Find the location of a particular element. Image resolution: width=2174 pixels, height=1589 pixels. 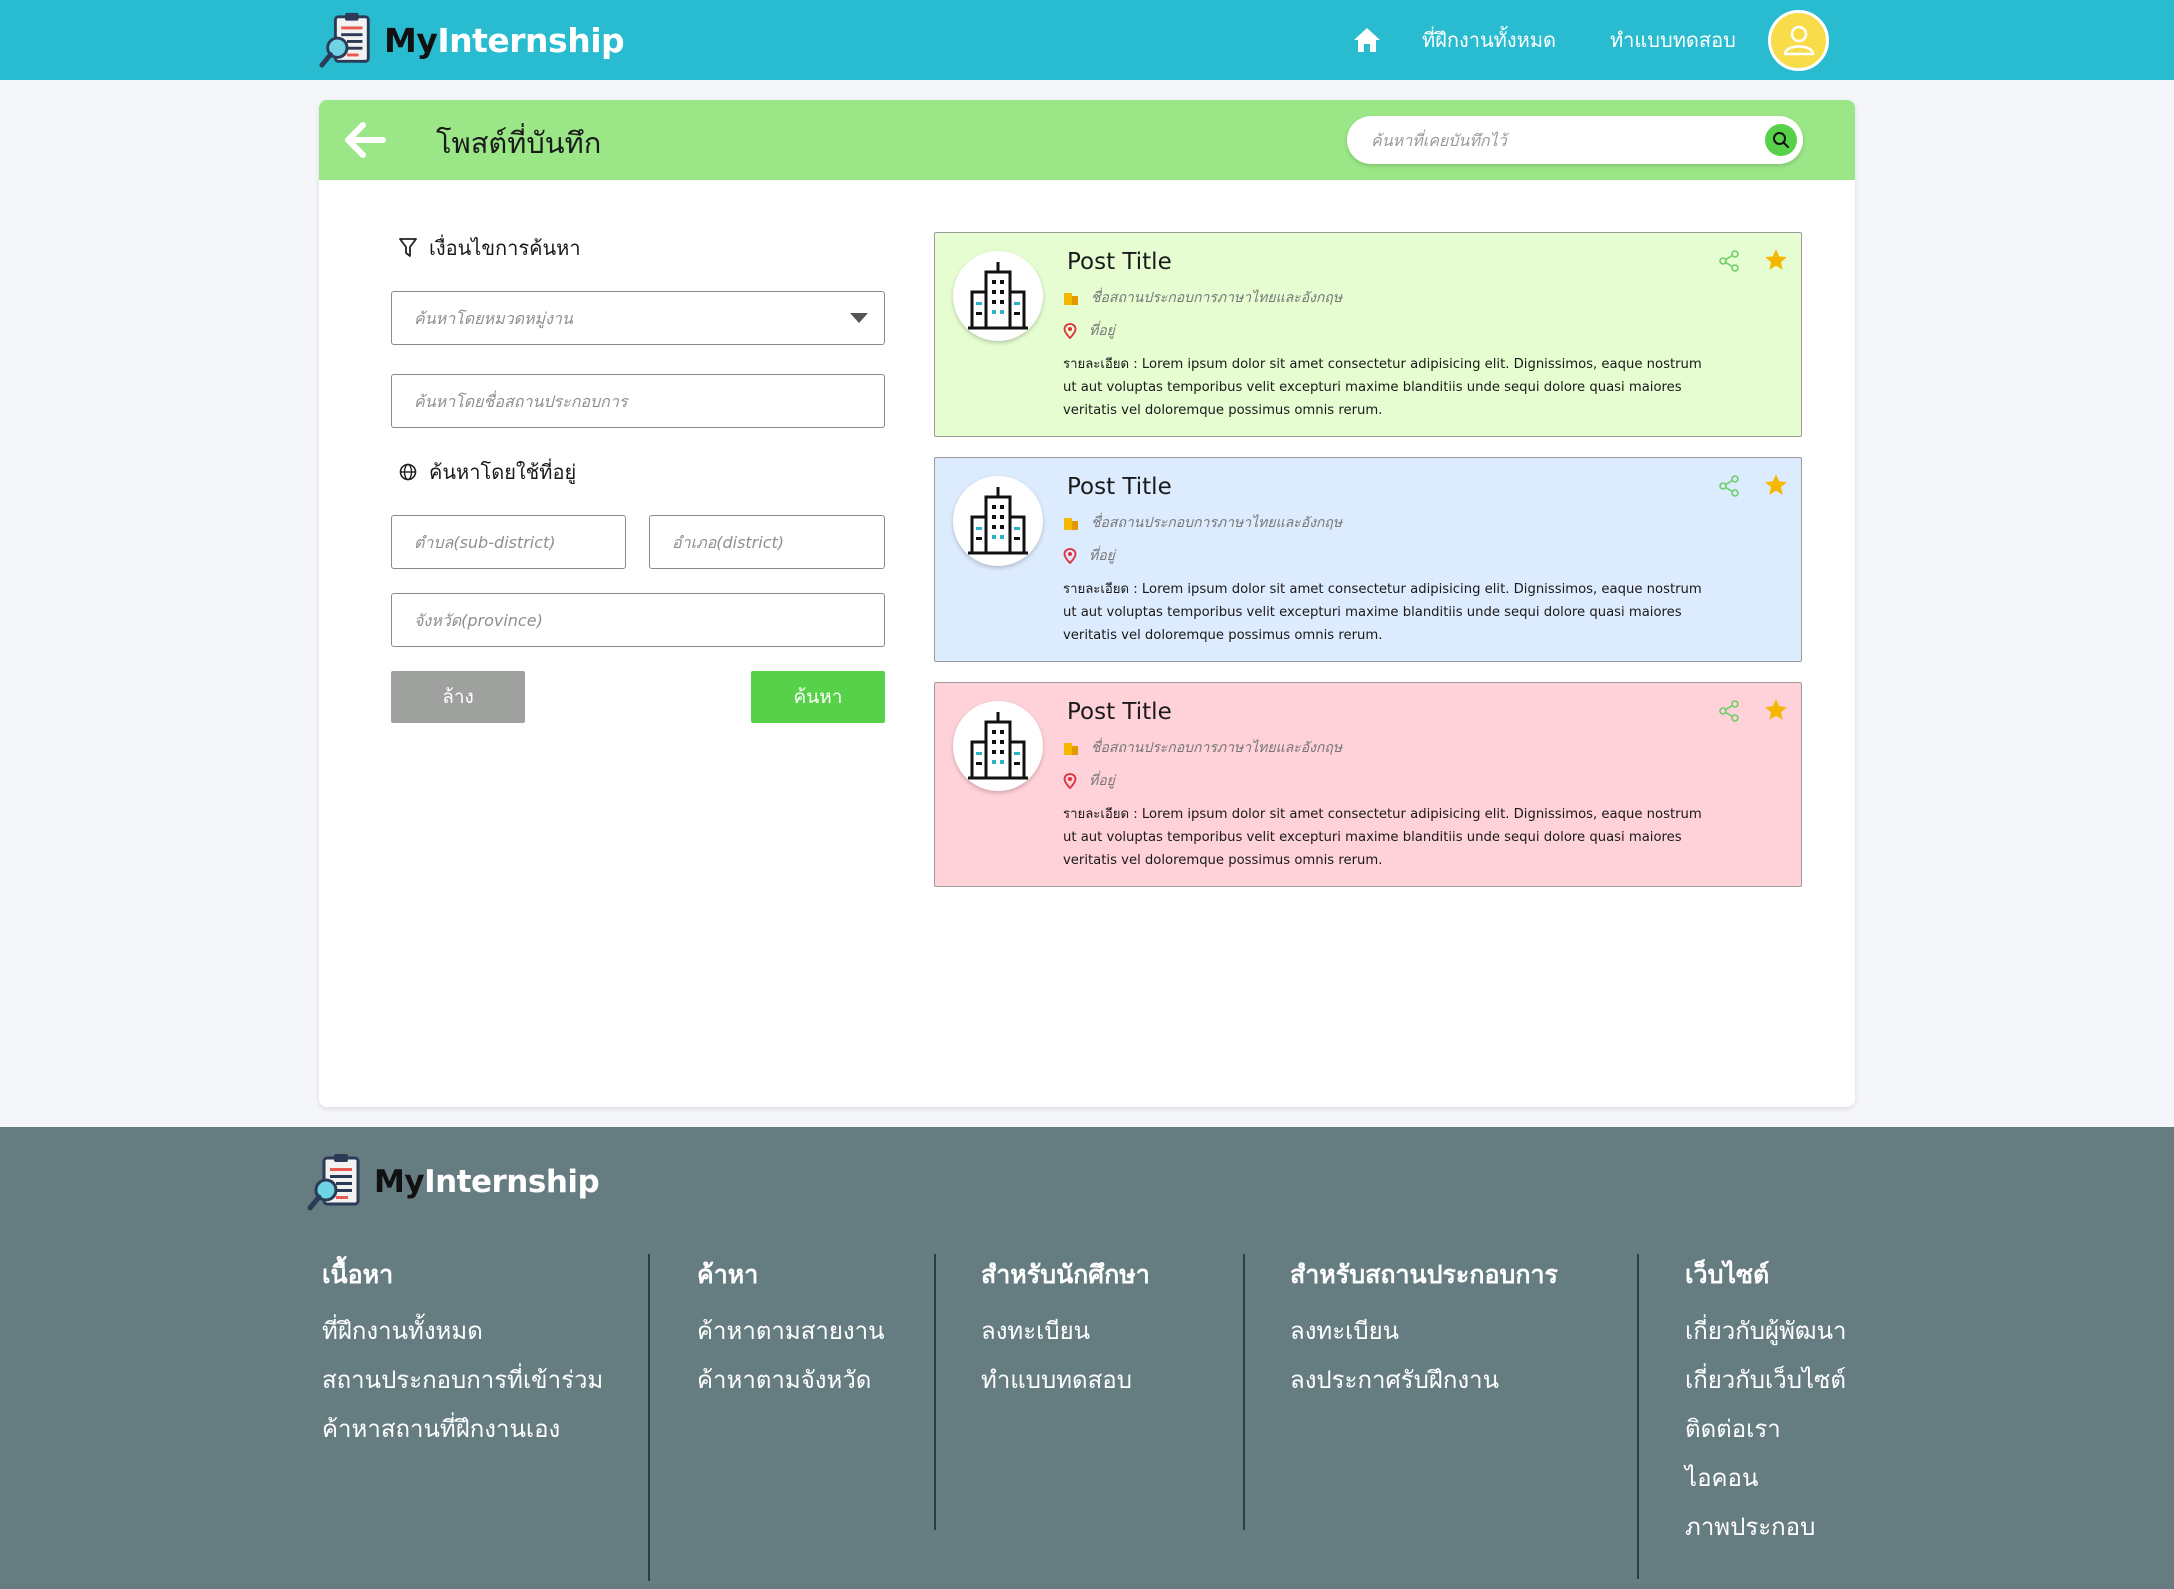

saved-search-box is located at coordinates (1575, 140).